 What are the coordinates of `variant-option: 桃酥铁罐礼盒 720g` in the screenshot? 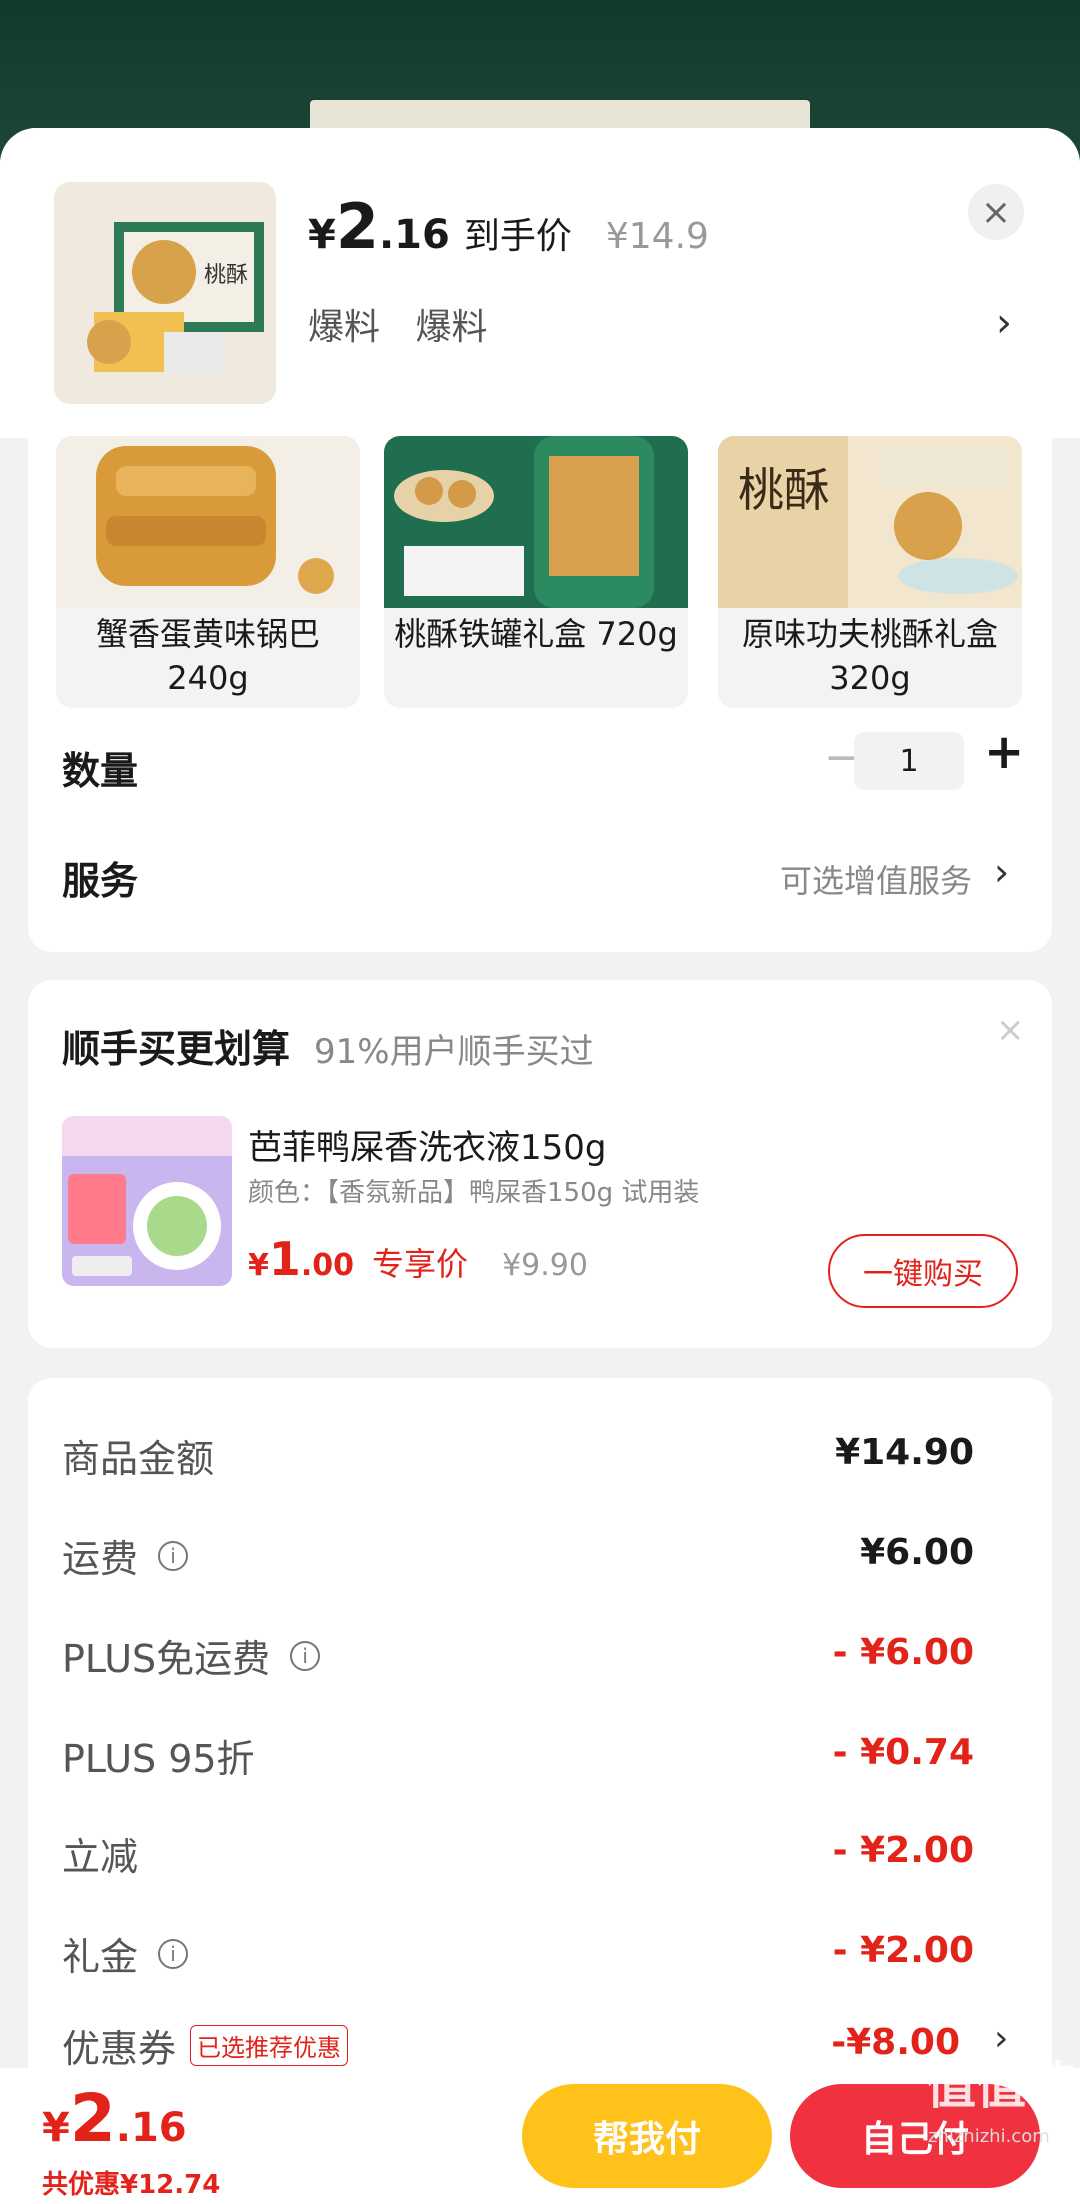 It's located at (536, 572).